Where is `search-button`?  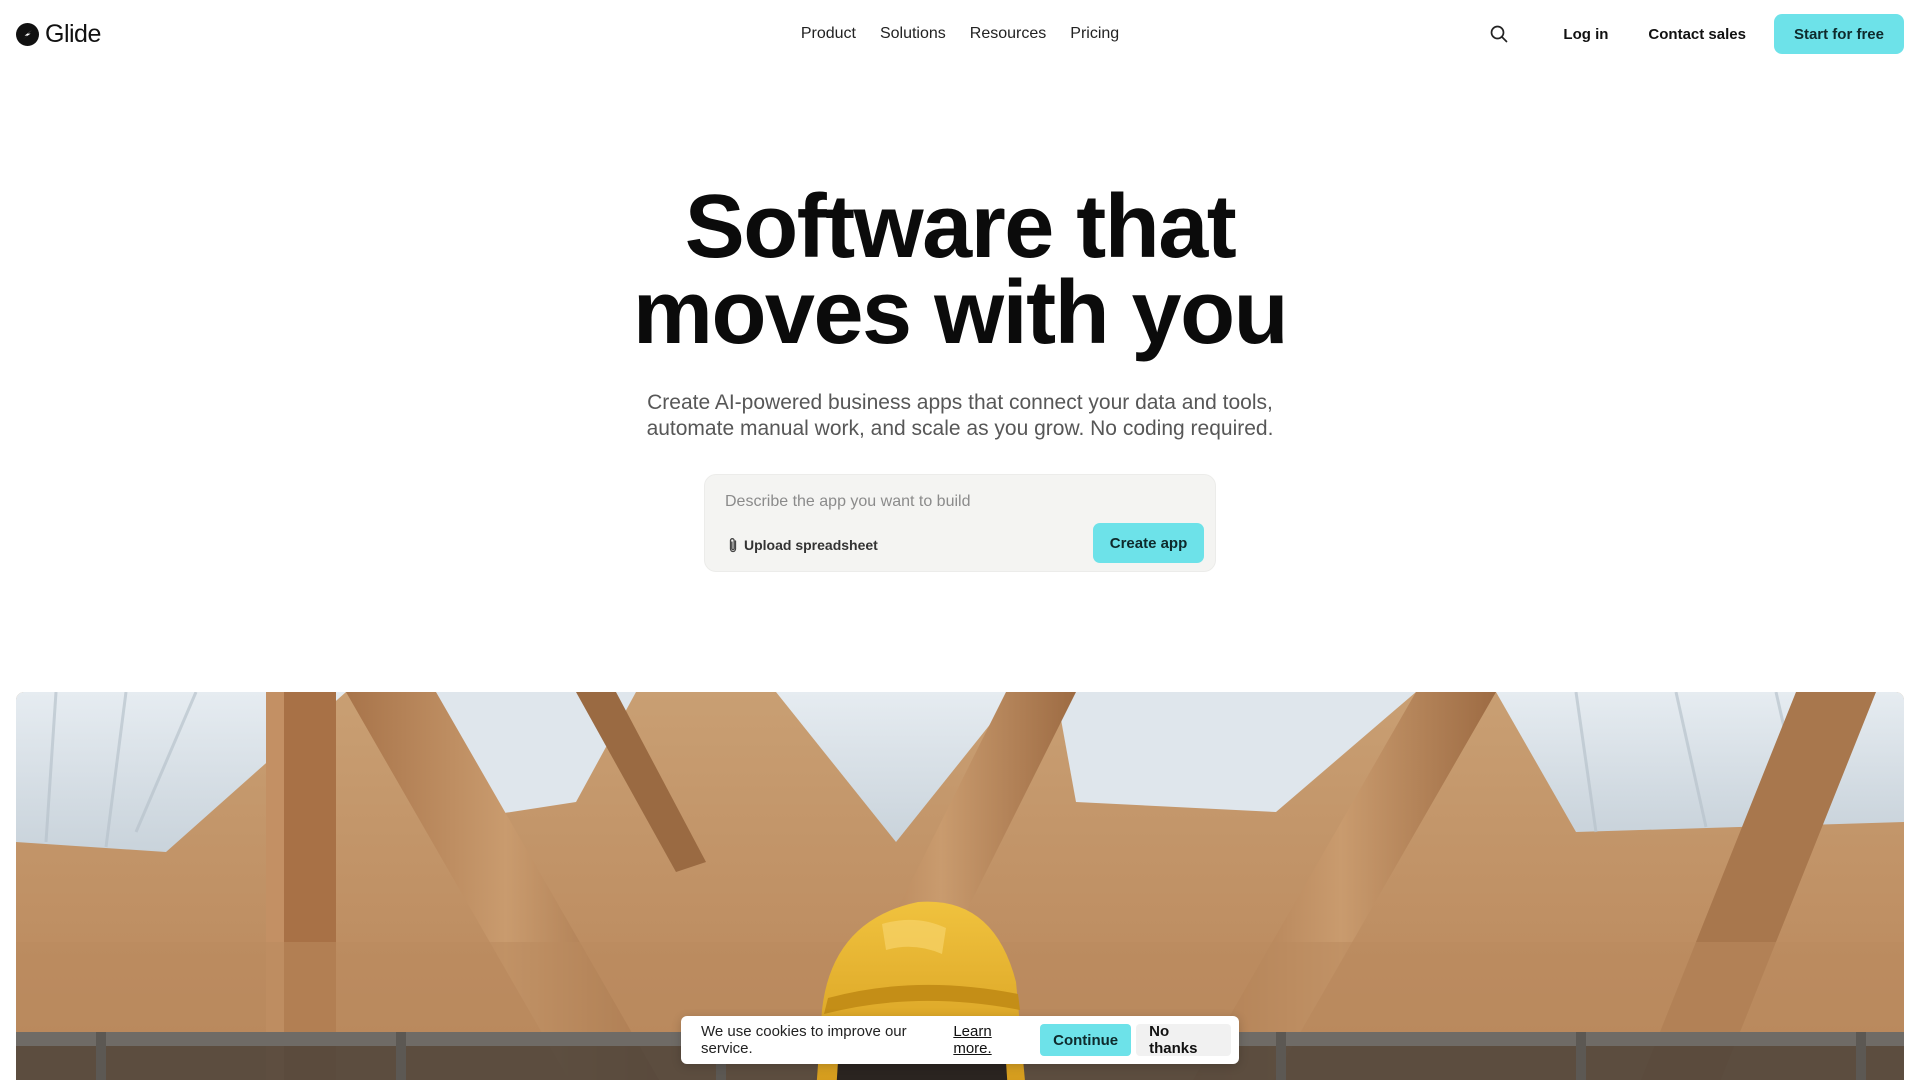 search-button is located at coordinates (1499, 34).